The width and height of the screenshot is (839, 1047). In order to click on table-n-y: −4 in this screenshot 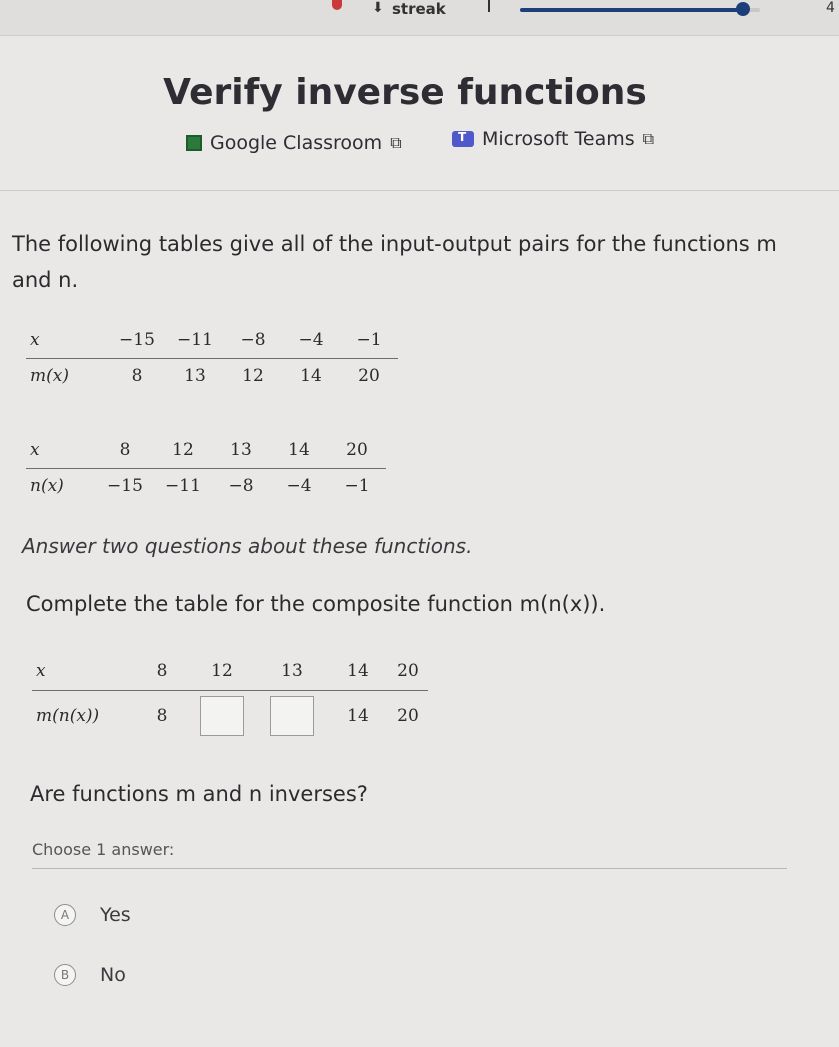, I will do `click(299, 486)`.